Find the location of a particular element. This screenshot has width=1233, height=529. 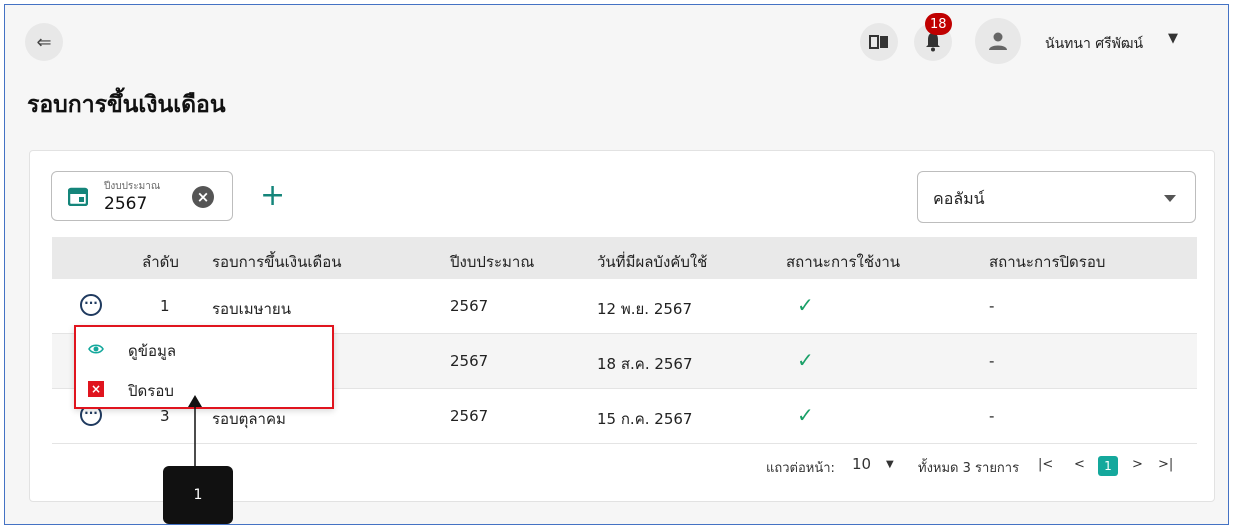

row-index: 3 is located at coordinates (165, 416).